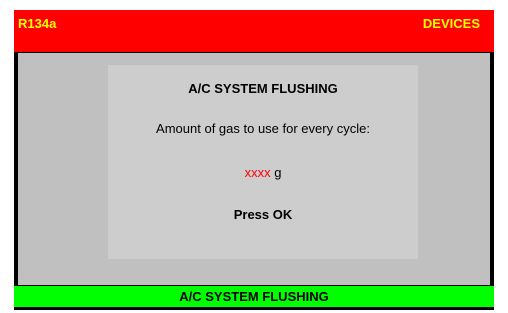 Image resolution: width=508 pixels, height=313 pixels. Describe the element at coordinates (263, 214) in the screenshot. I see `press-ok-instruction: Press OK` at that location.